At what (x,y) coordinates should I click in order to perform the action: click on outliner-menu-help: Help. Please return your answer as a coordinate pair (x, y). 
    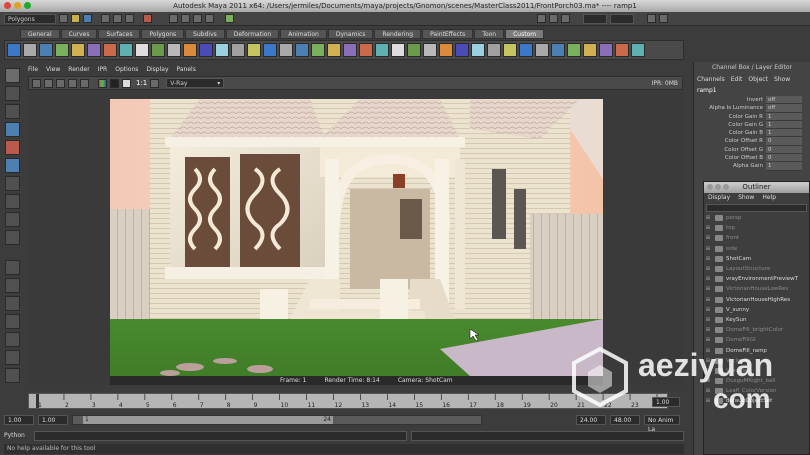
    Looking at the image, I should click on (769, 198).